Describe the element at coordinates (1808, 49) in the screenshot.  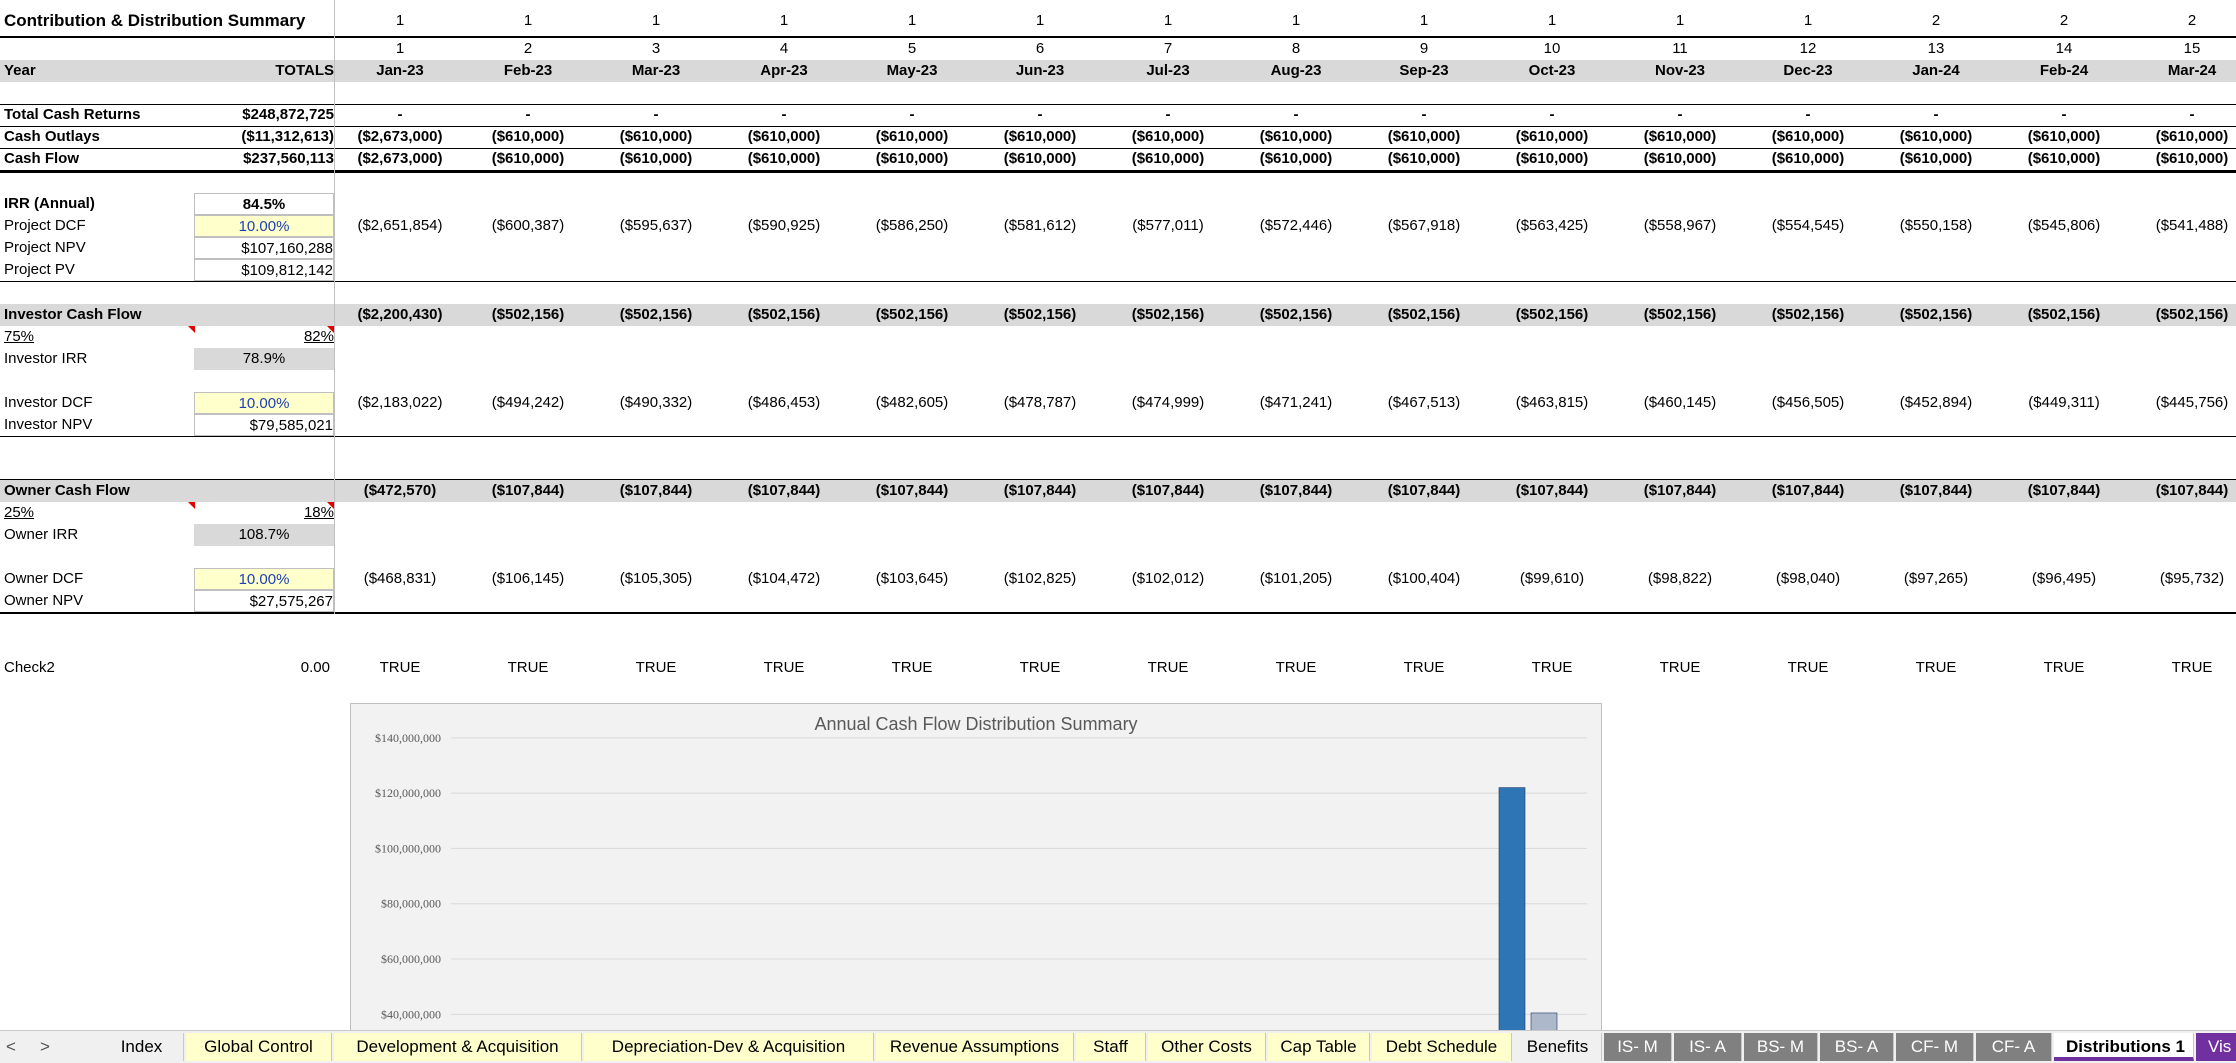
I see `period-number-cell: 12` at that location.